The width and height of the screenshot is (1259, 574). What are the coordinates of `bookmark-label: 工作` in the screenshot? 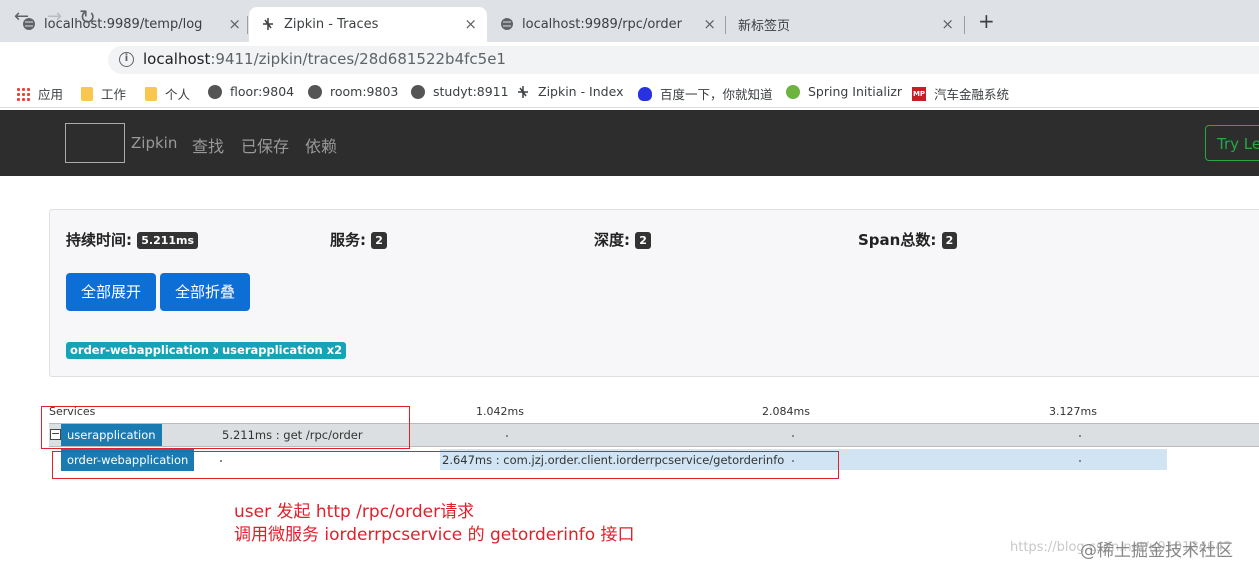 It's located at (114, 94).